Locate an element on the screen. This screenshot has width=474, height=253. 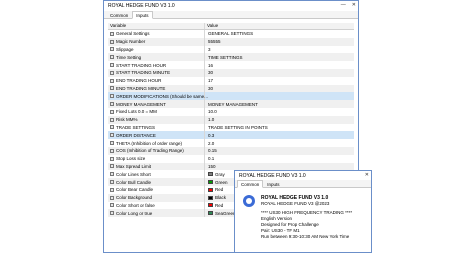
minimize-icon: — is located at coordinates (343, 5).